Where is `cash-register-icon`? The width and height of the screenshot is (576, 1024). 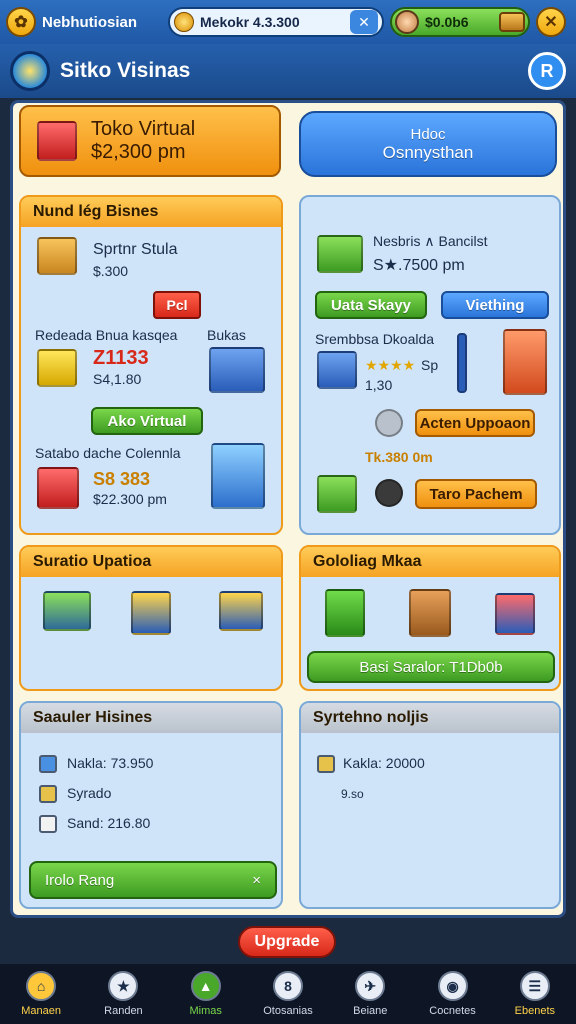
cash-register-icon is located at coordinates (67, 611).